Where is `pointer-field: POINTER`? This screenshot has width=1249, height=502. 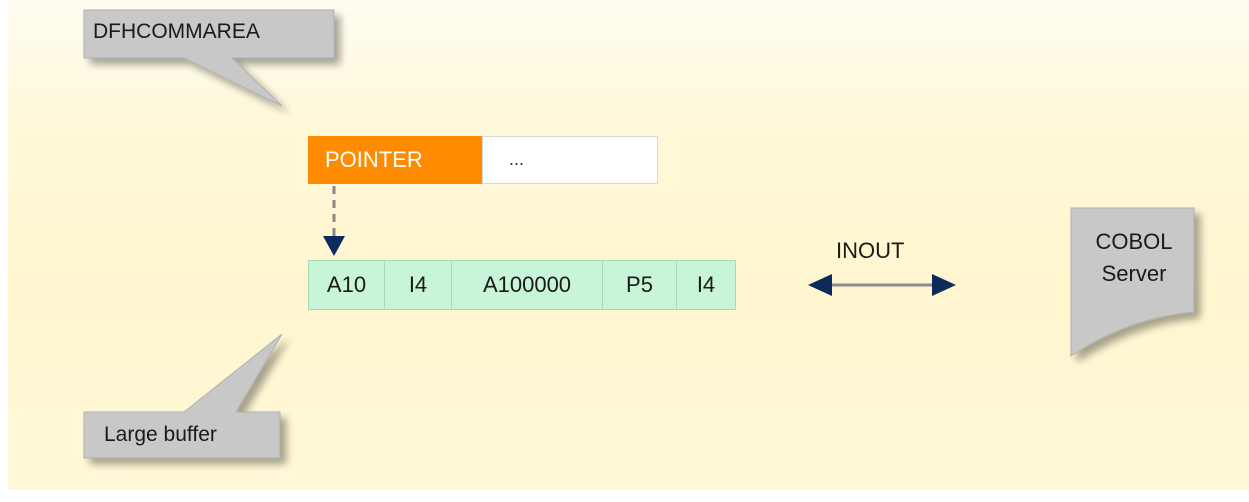
pointer-field: POINTER is located at coordinates (395, 160).